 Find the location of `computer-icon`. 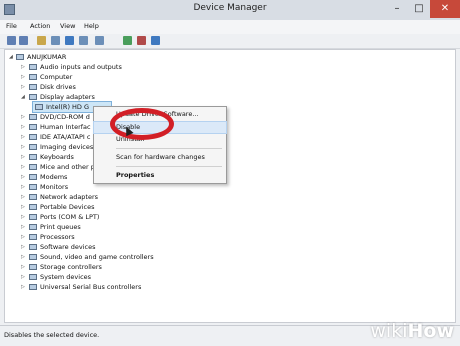

computer-icon is located at coordinates (20, 57).